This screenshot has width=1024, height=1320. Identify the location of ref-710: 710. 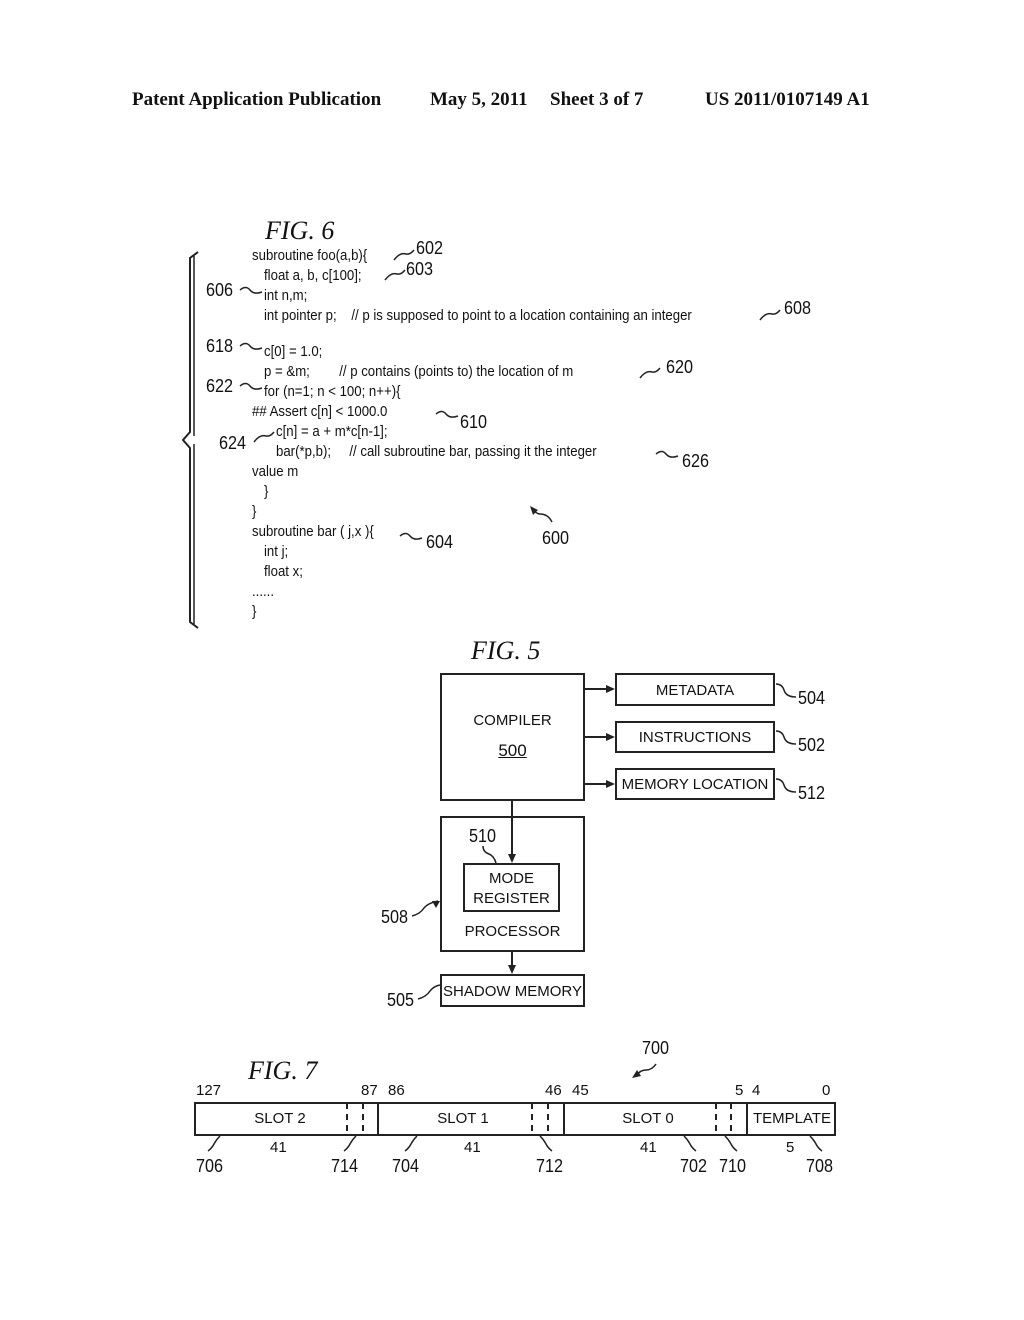
(733, 1166).